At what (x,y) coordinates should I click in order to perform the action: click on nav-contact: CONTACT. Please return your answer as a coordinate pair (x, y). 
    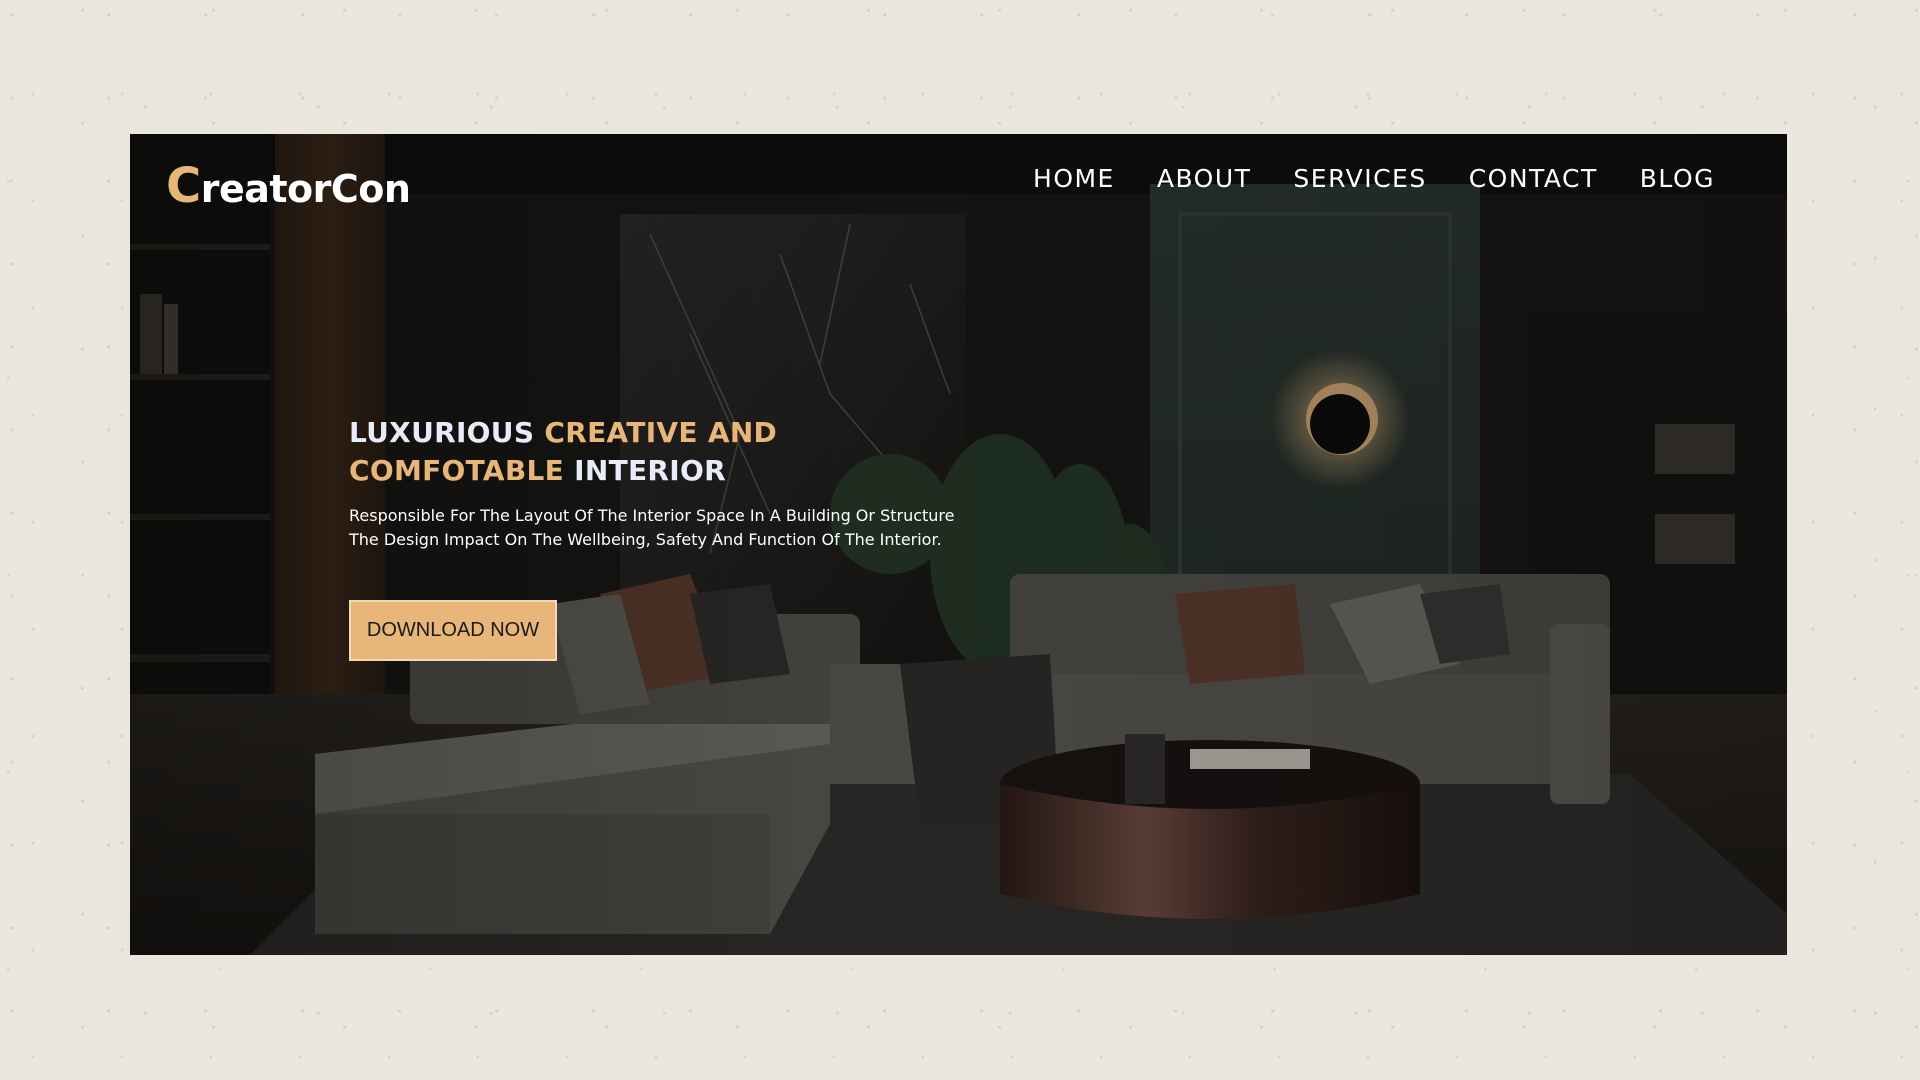
    Looking at the image, I should click on (1533, 178).